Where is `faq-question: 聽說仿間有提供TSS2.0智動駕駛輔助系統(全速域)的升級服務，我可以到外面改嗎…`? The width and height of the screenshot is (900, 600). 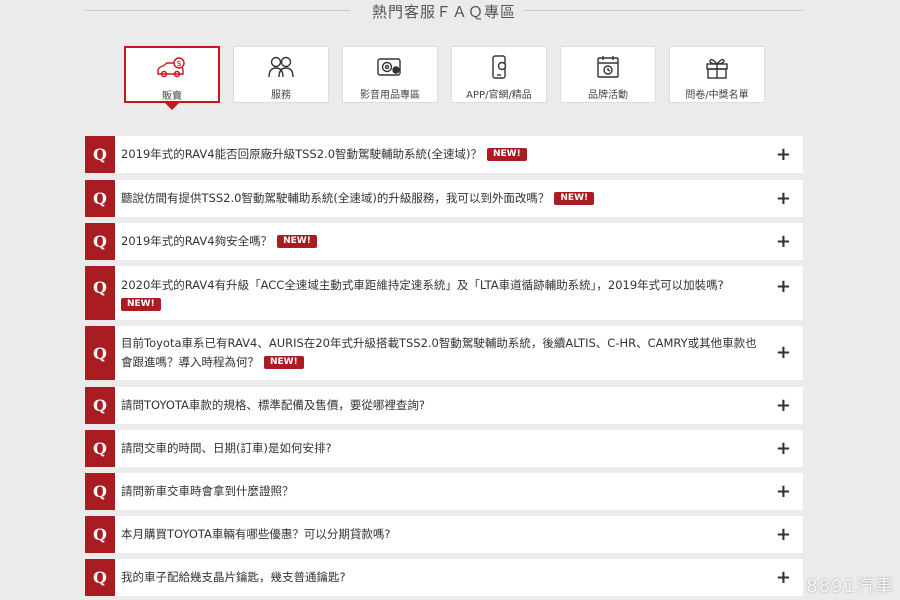 faq-question: 聽說仿間有提供TSS2.0智動駕駛輔助系統(全速域)的升級服務，我可以到外面改嗎… is located at coordinates (459, 198).